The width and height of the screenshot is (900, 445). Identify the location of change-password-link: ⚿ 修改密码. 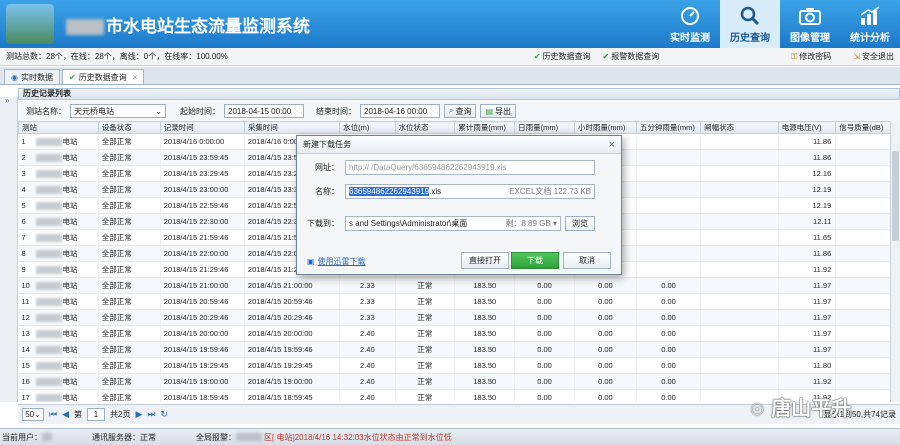
(811, 56).